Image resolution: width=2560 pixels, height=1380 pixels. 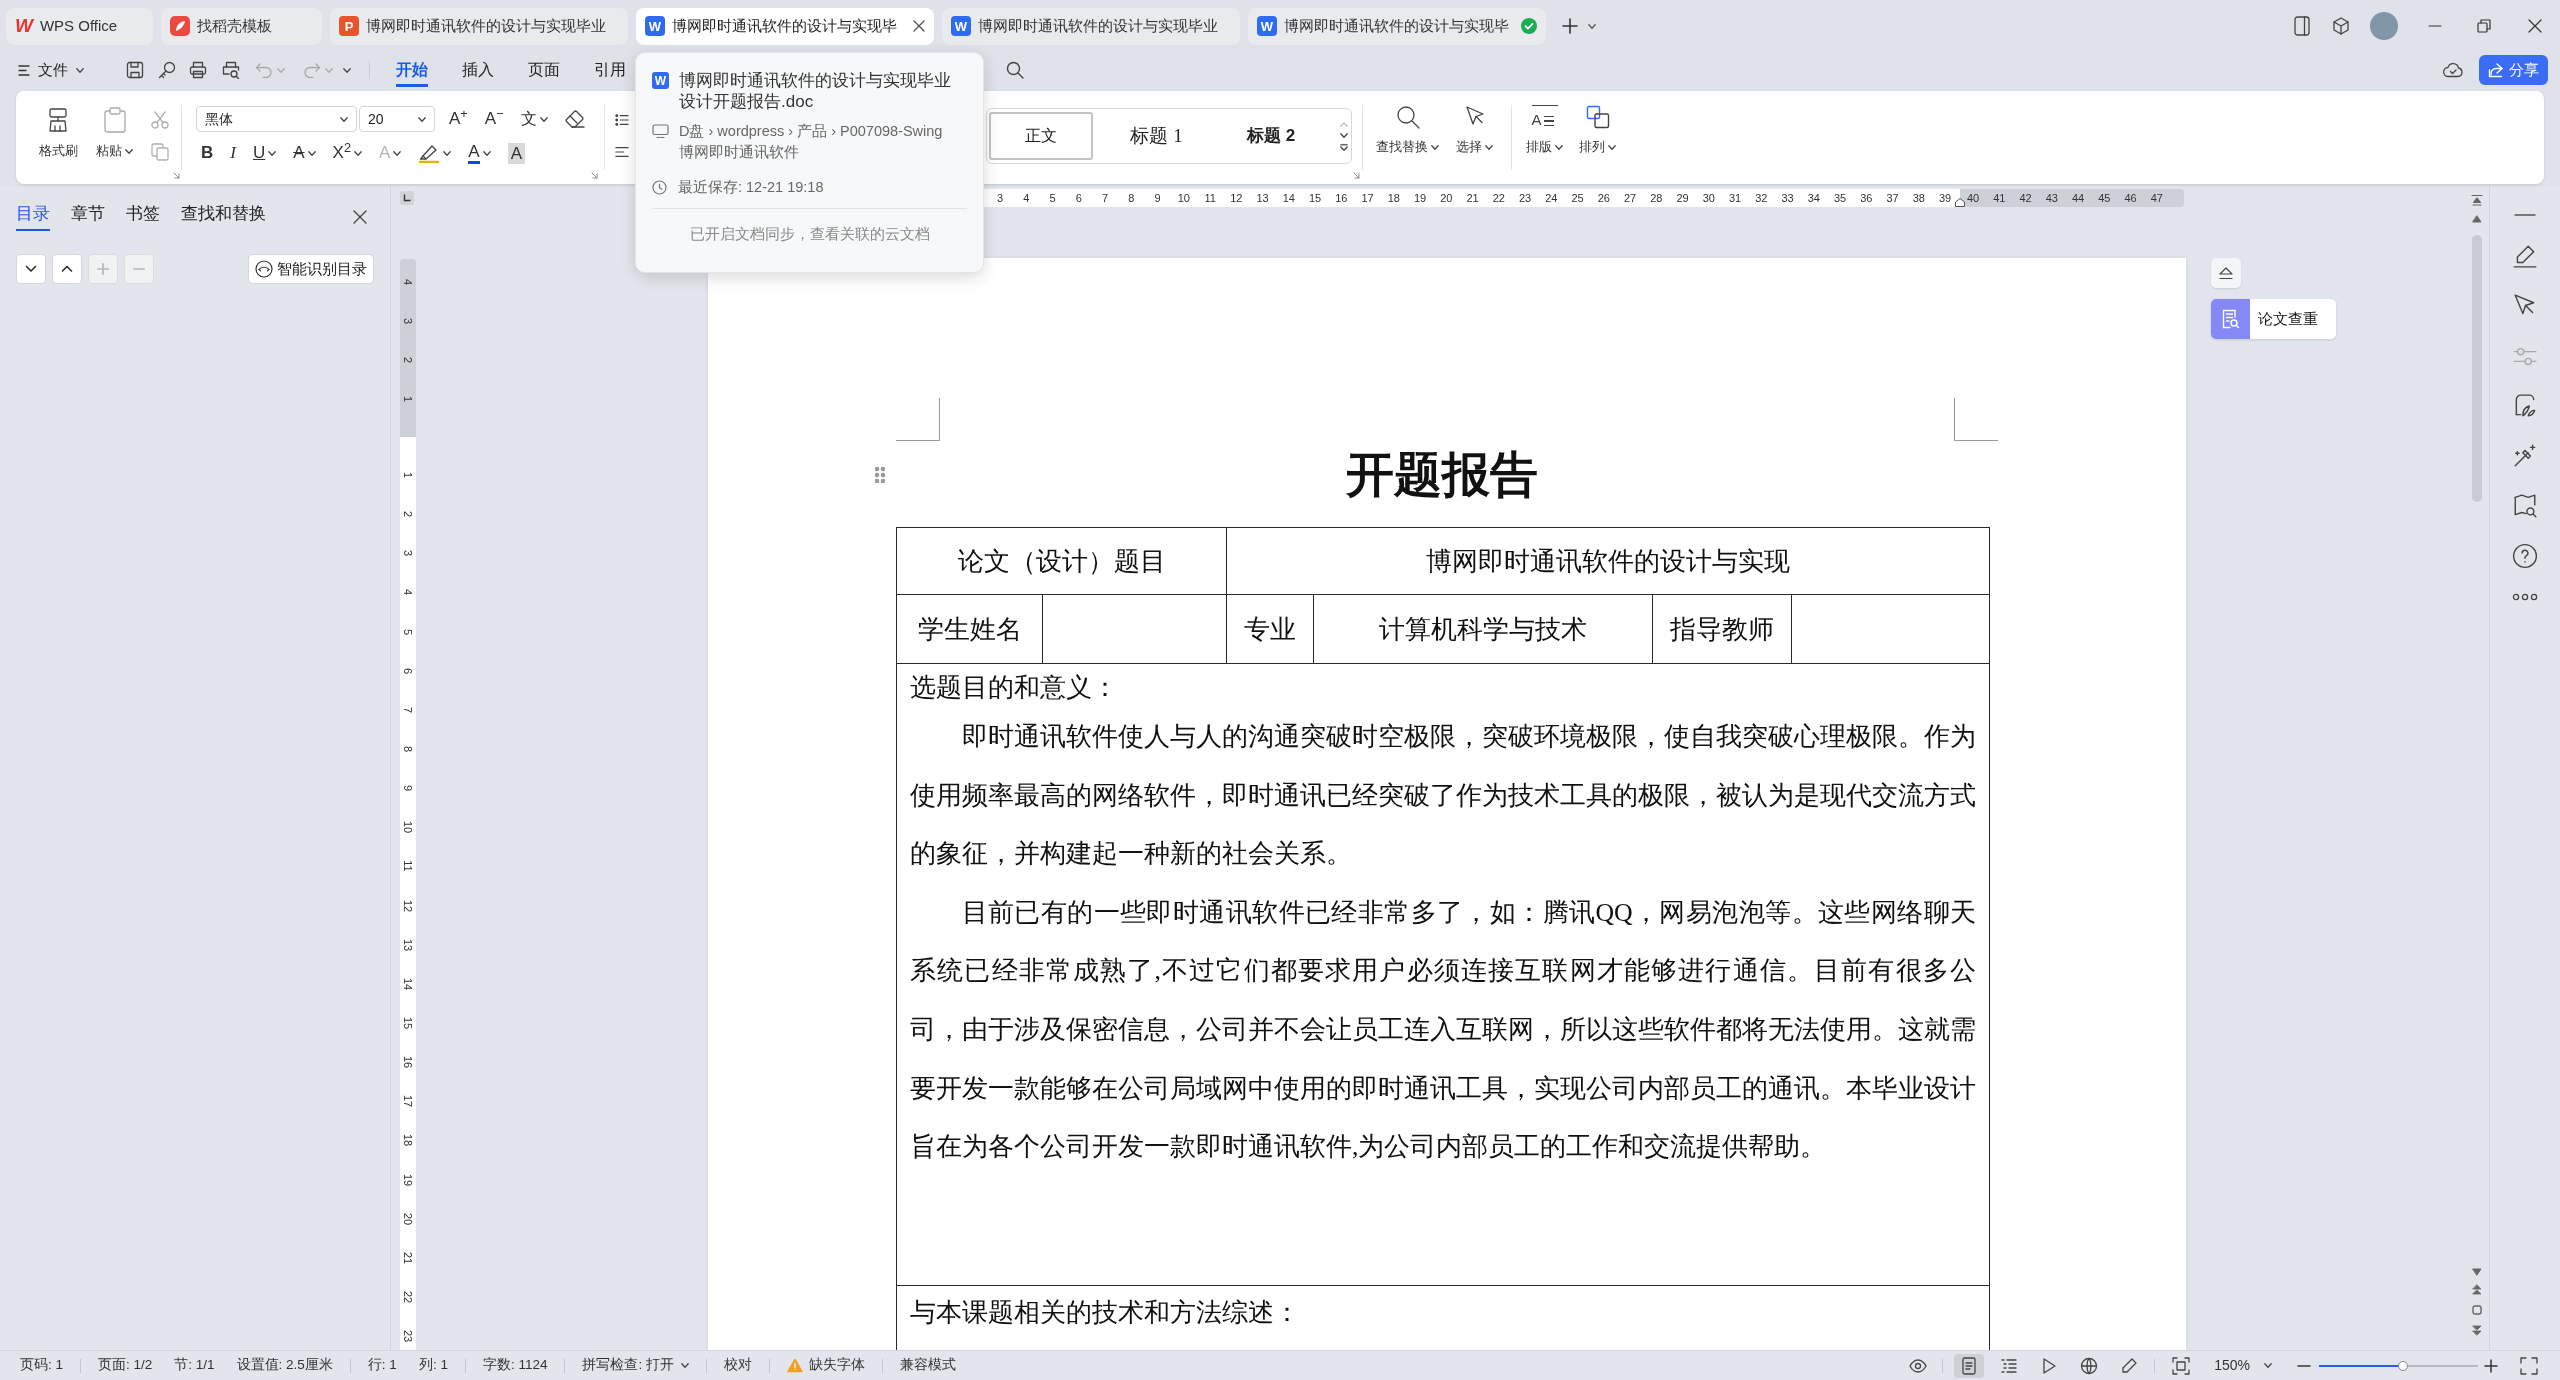 What do you see at coordinates (2403, 1365) in the screenshot?
I see `zoom-slider-thumb` at bounding box center [2403, 1365].